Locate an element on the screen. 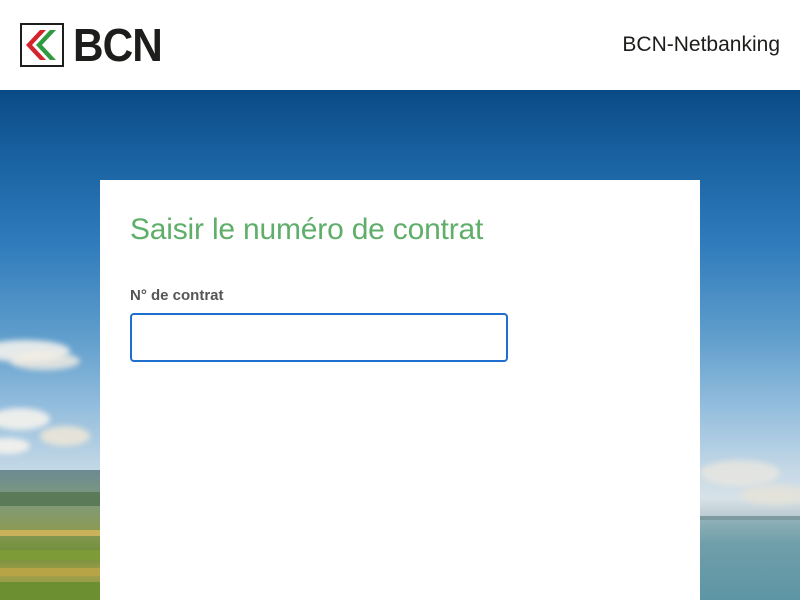 The width and height of the screenshot is (800, 600). bcn-logo: BCN is located at coordinates (95, 45).